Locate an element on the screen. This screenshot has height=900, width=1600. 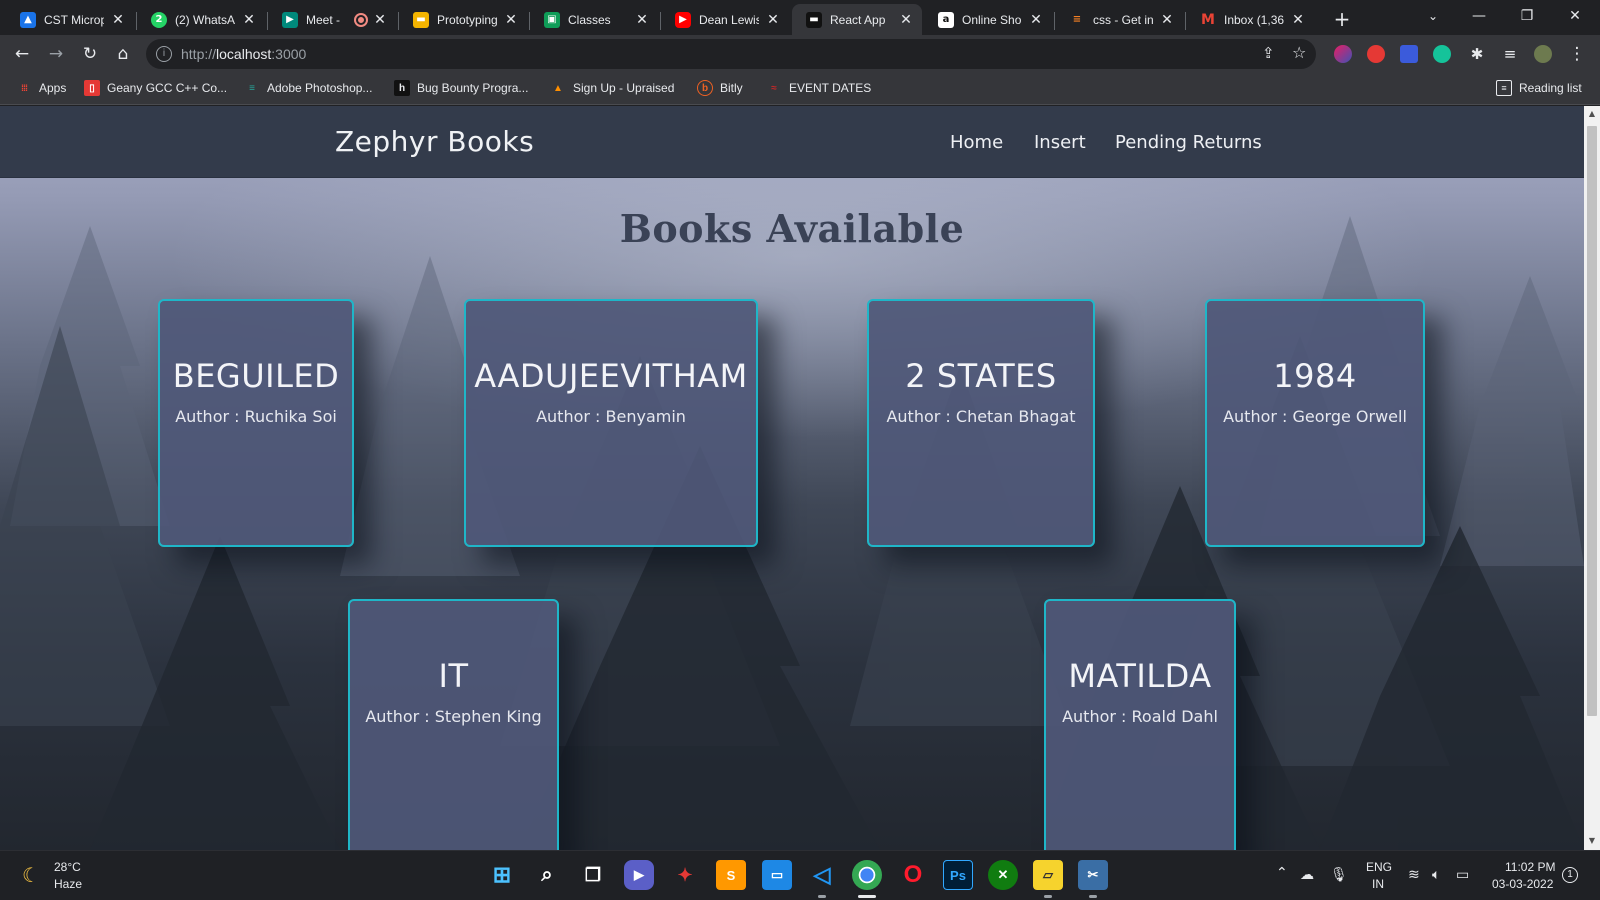
weather-moon-icon: ☾ is located at coordinates (31, 875).